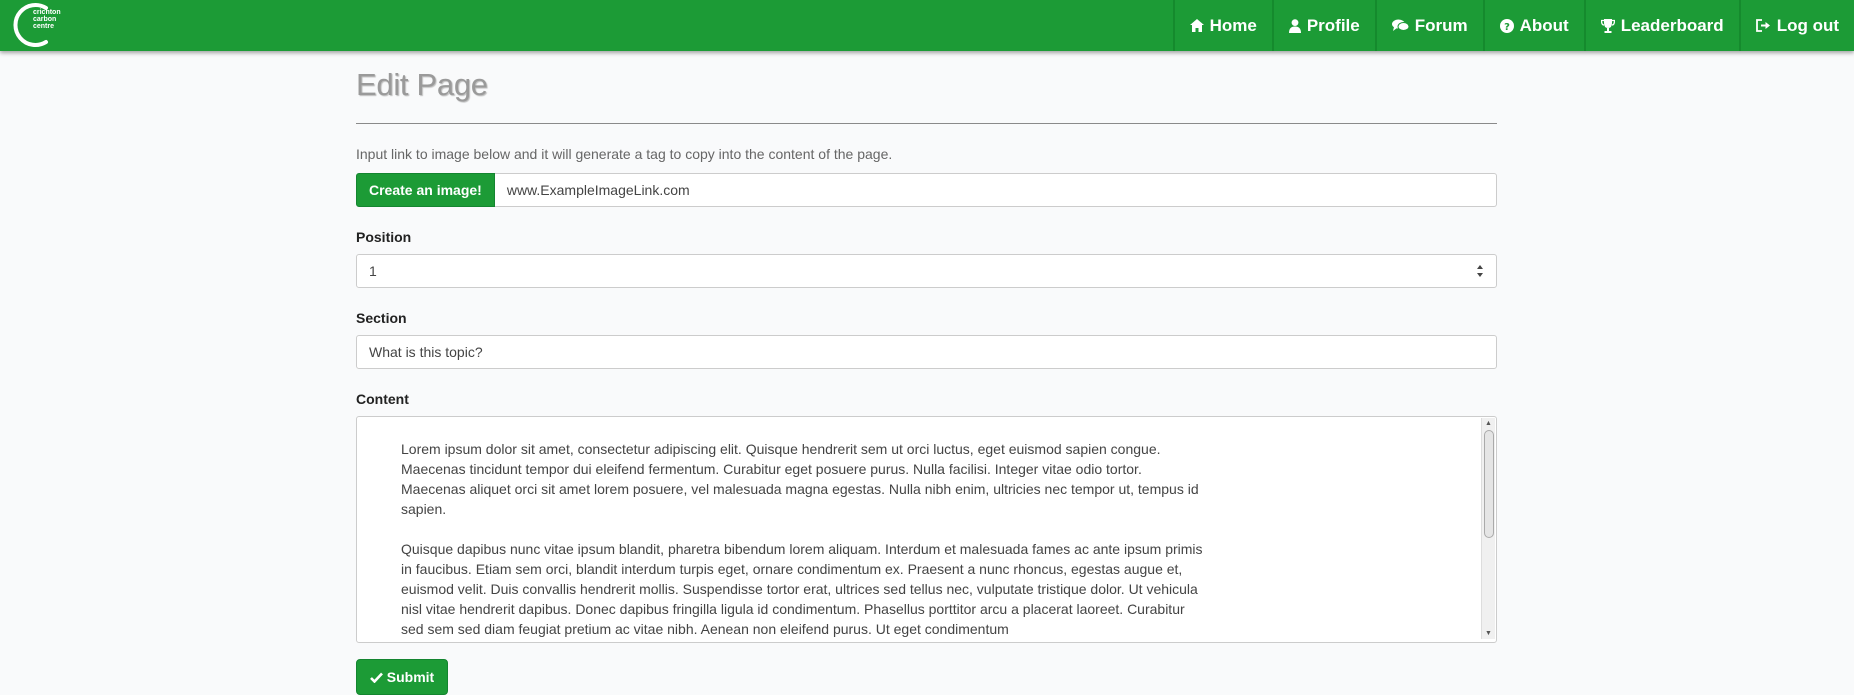  Describe the element at coordinates (1607, 25) in the screenshot. I see `trophy-icon` at that location.